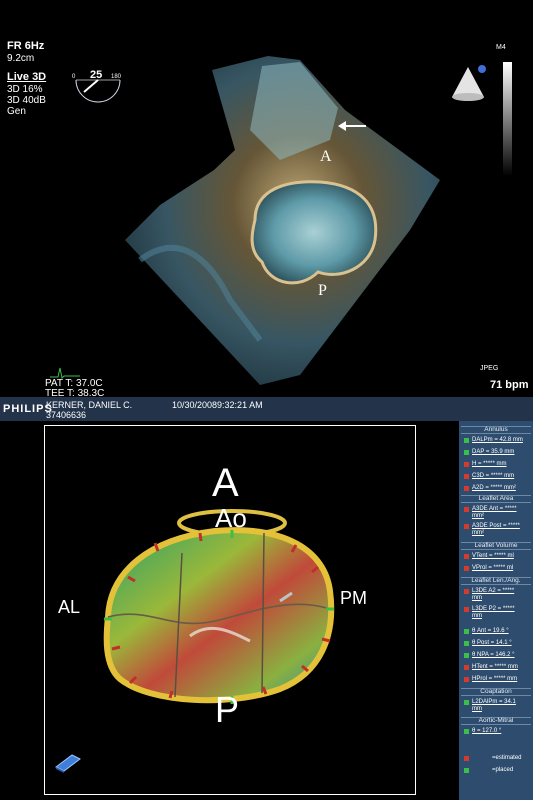  I want to click on meas-vtent: VTent = ***** ml, so click(498, 557).